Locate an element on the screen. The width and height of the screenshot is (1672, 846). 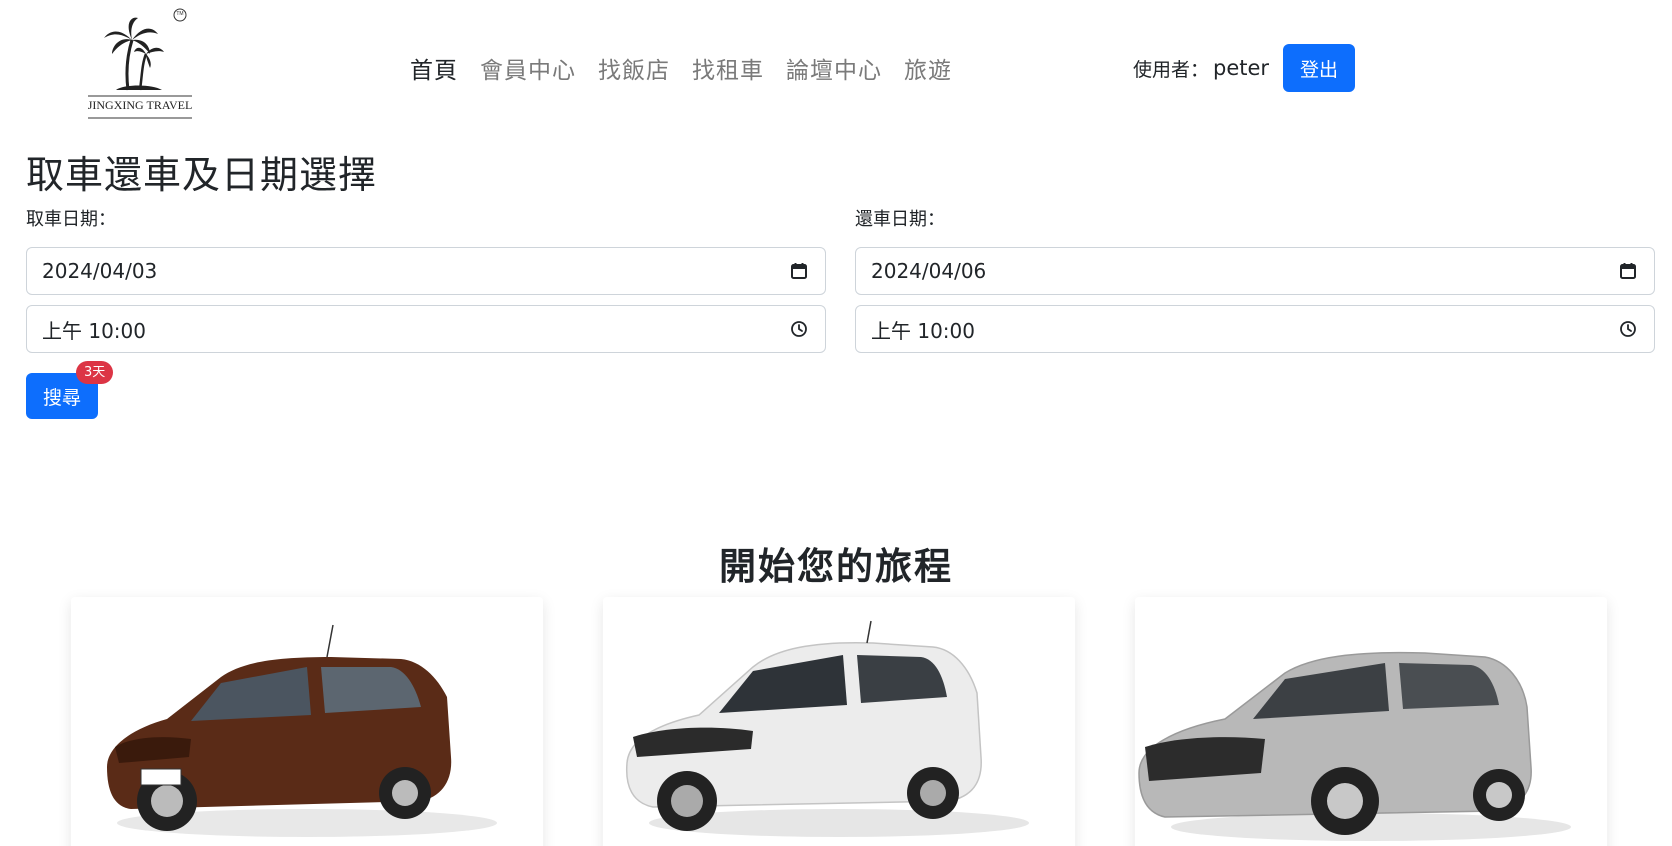
return-section: 還車日期： 2024/04/06 上午 10:00 is located at coordinates (1255, 280).